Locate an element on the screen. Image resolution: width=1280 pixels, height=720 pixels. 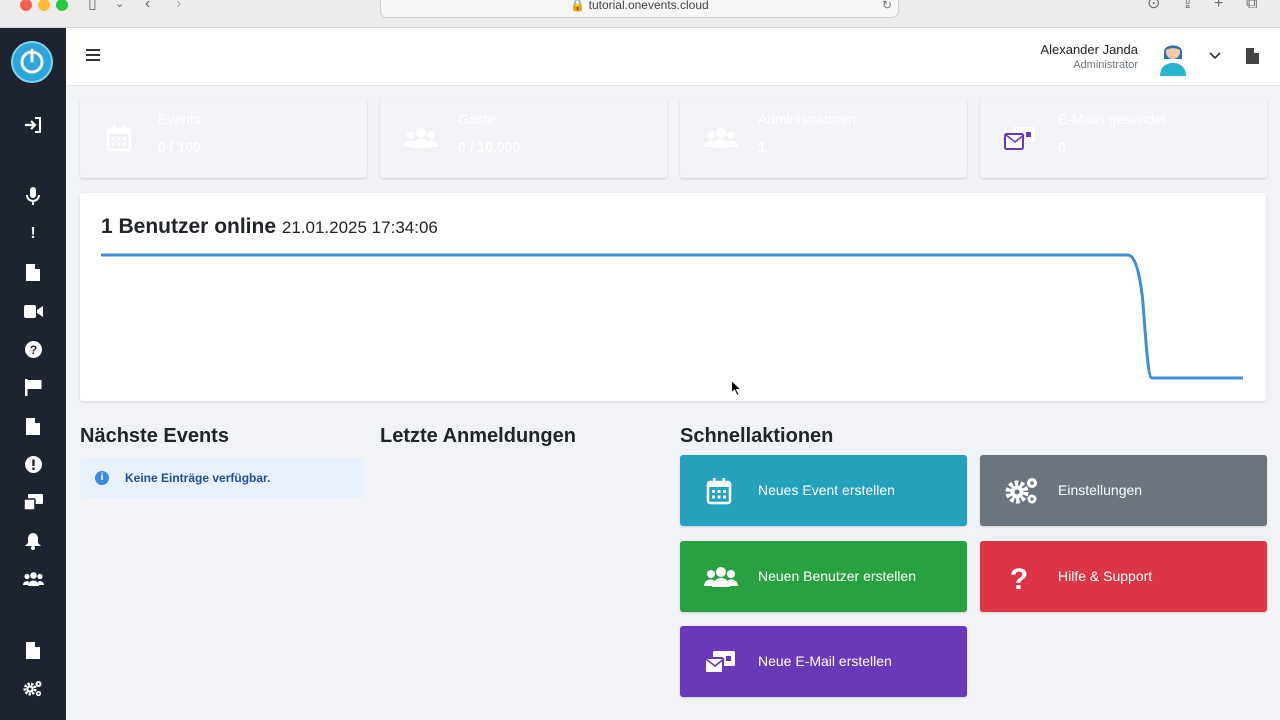
stat-value: 0 is located at coordinates (1062, 147).